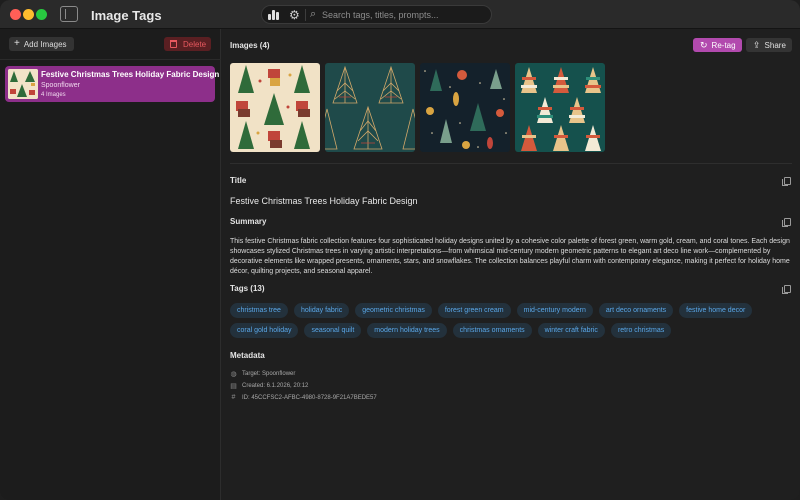 This screenshot has height=500, width=800. What do you see at coordinates (294, 15) in the screenshot?
I see `gear-icon: ⚙` at bounding box center [294, 15].